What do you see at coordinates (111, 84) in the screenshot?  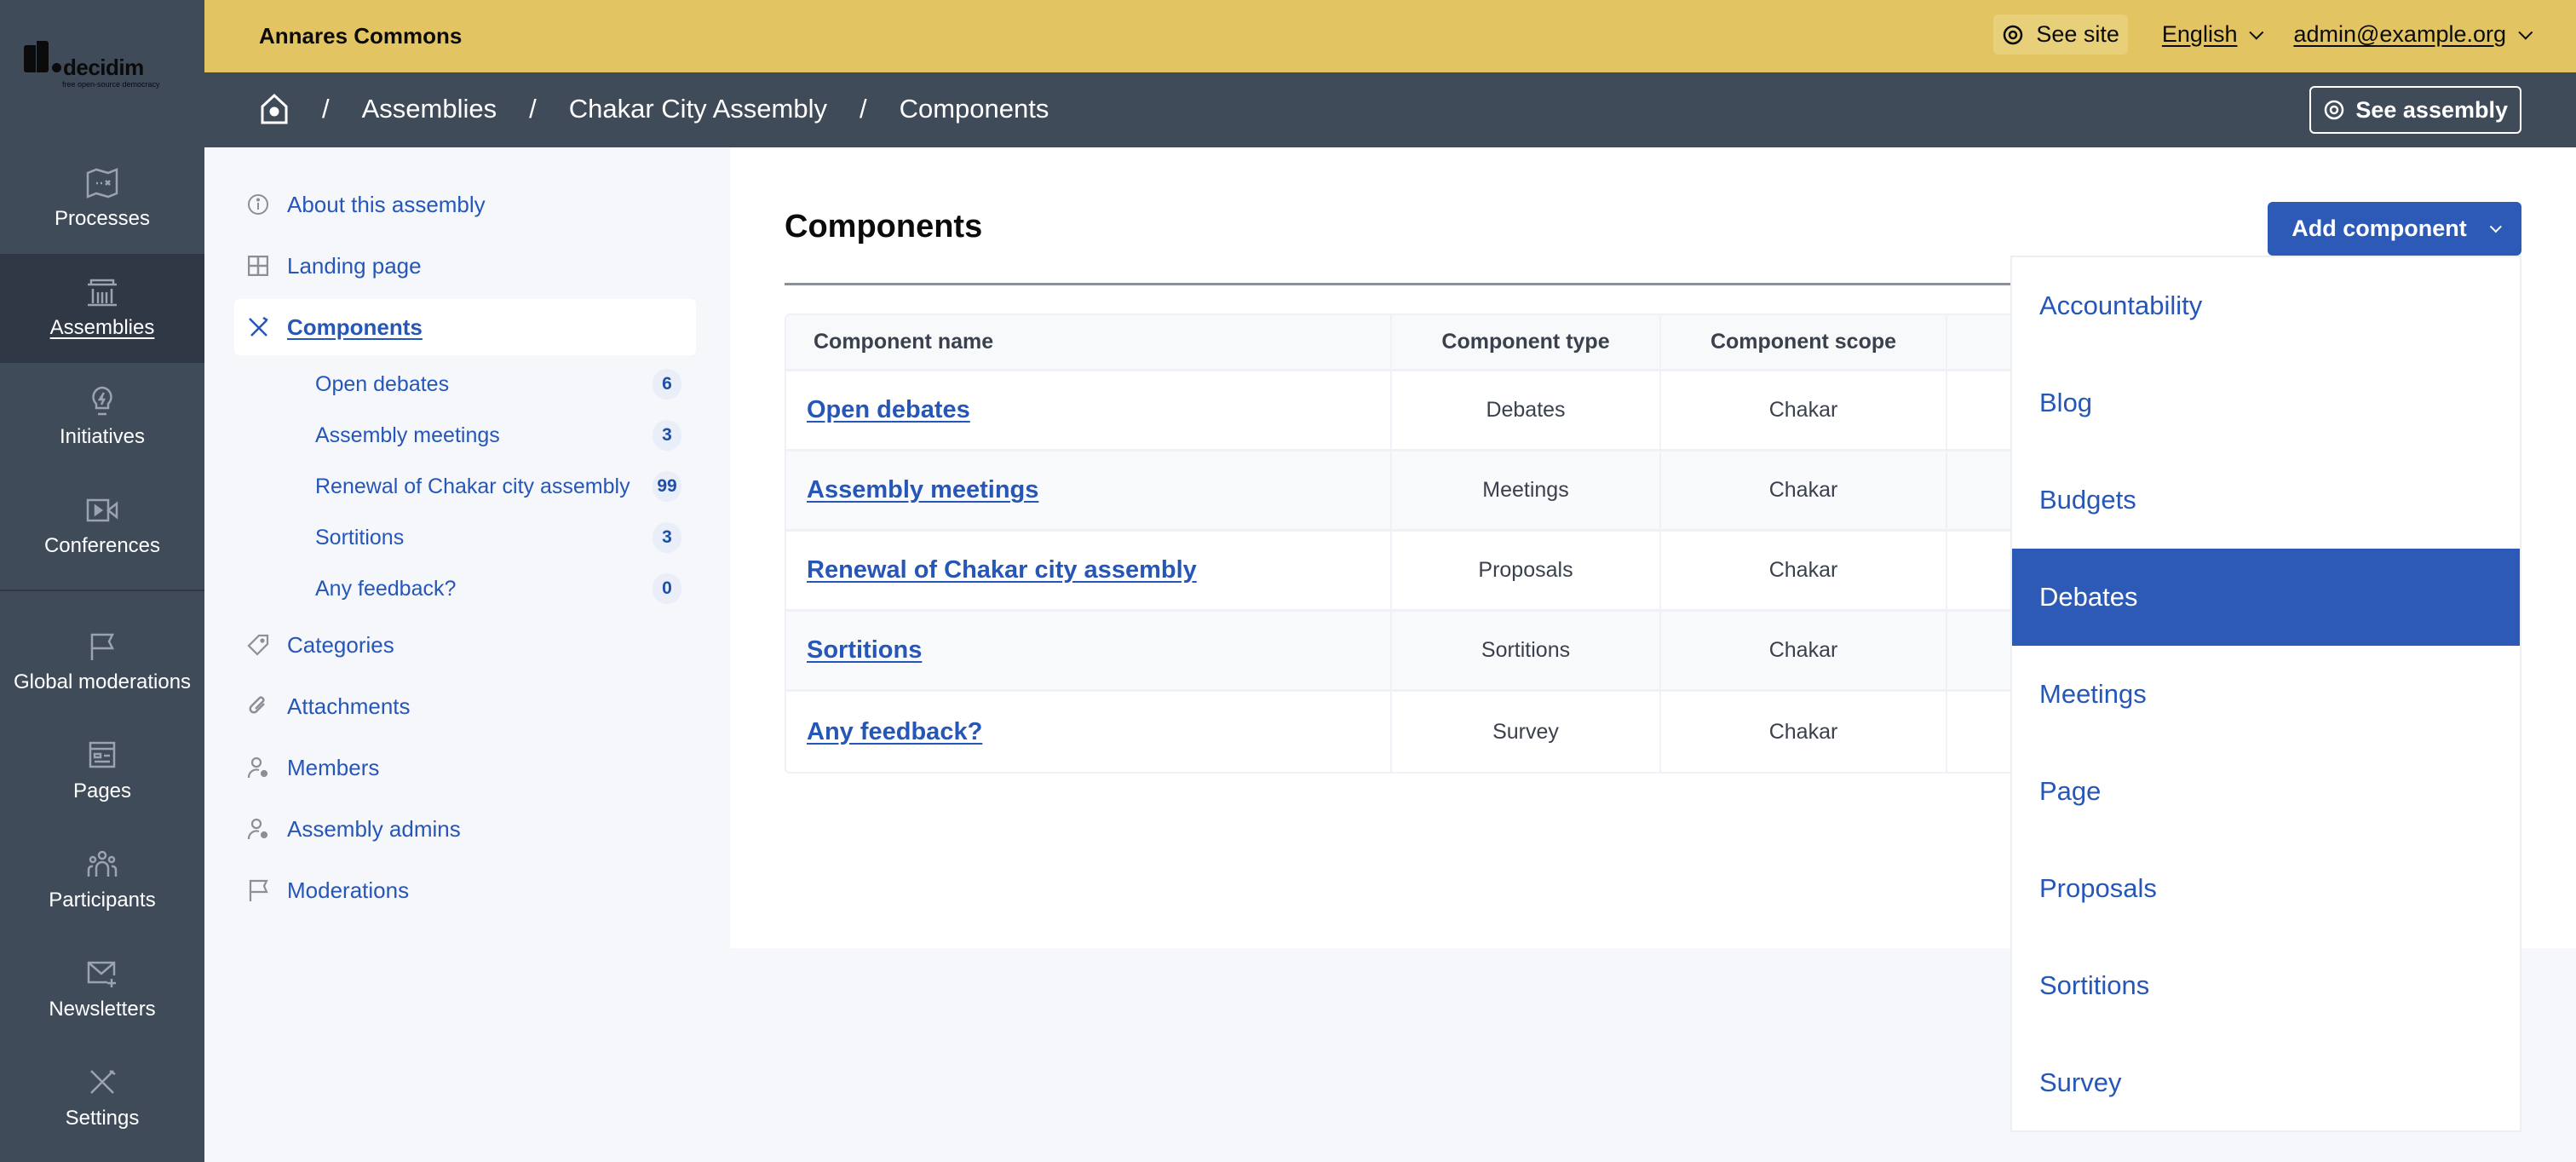 I see `logo-tagline: free open-source democracy` at bounding box center [111, 84].